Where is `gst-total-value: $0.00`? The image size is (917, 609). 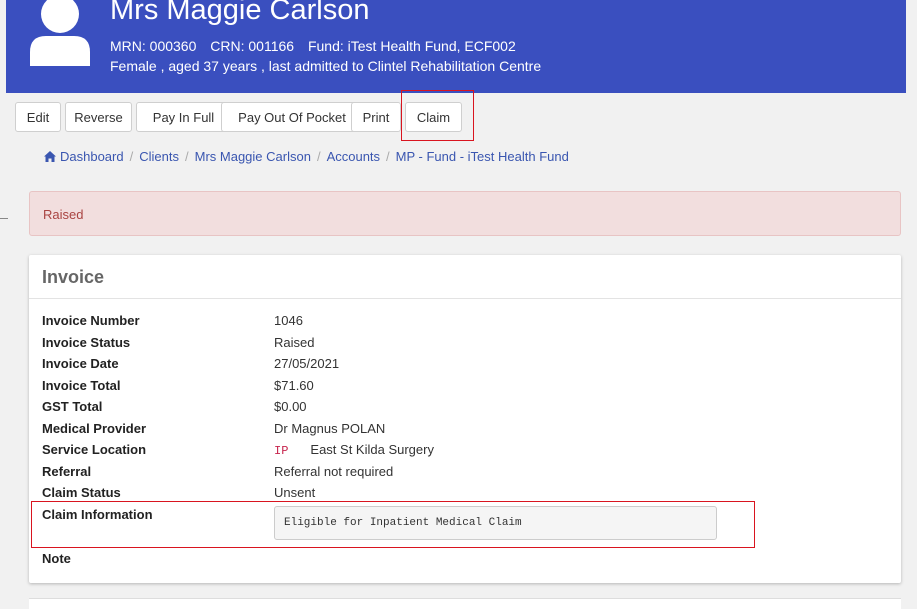
gst-total-value: $0.00 is located at coordinates (290, 406).